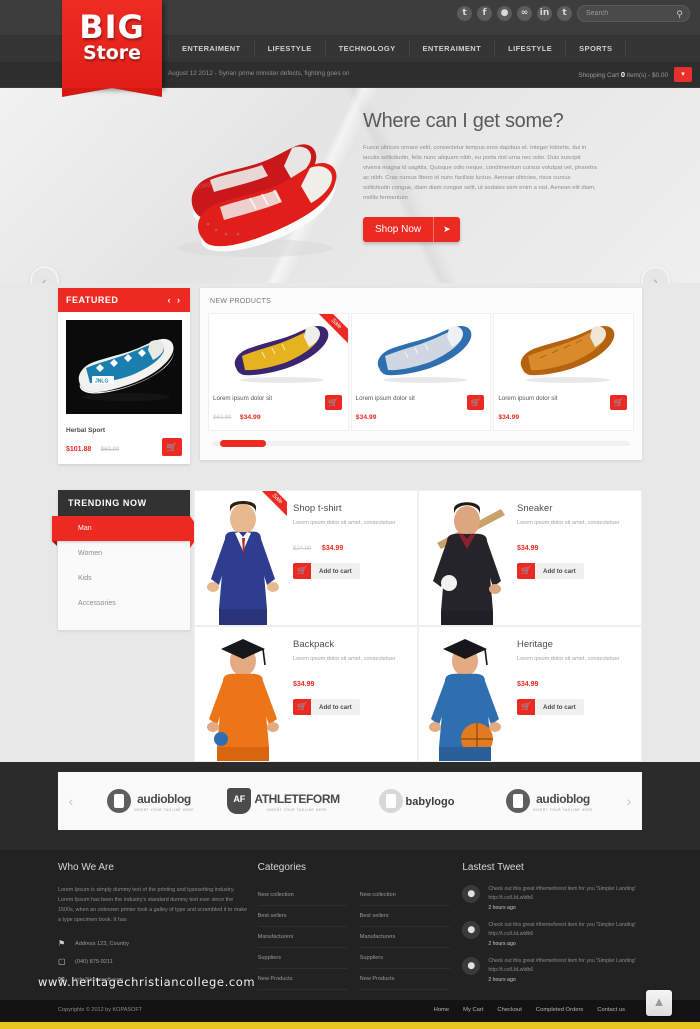  I want to click on svg-text: JNLG, so click(101, 382).